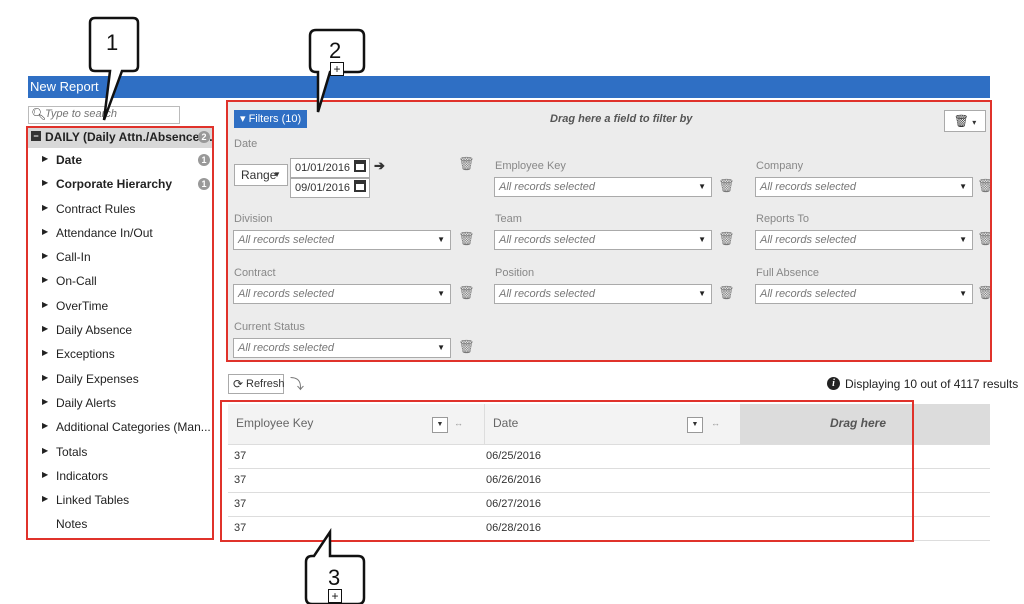 Image resolution: width=1024 pixels, height=604 pixels. What do you see at coordinates (335, 50) in the screenshot?
I see `callout-number-2: 2` at bounding box center [335, 50].